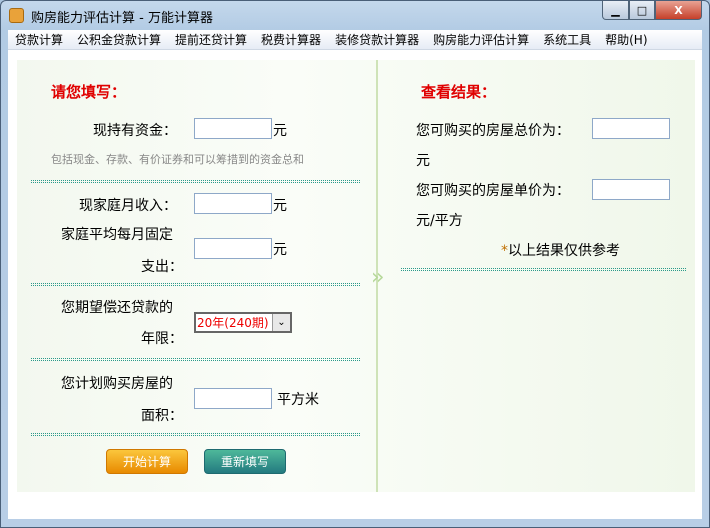 The image size is (710, 528). I want to click on funds-input, so click(233, 128).